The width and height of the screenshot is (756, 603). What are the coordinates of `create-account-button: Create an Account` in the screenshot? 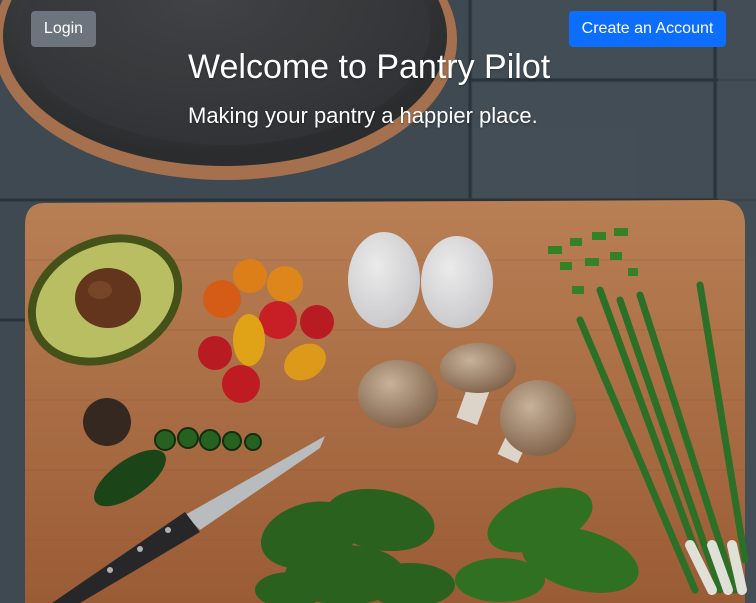 It's located at (647, 29).